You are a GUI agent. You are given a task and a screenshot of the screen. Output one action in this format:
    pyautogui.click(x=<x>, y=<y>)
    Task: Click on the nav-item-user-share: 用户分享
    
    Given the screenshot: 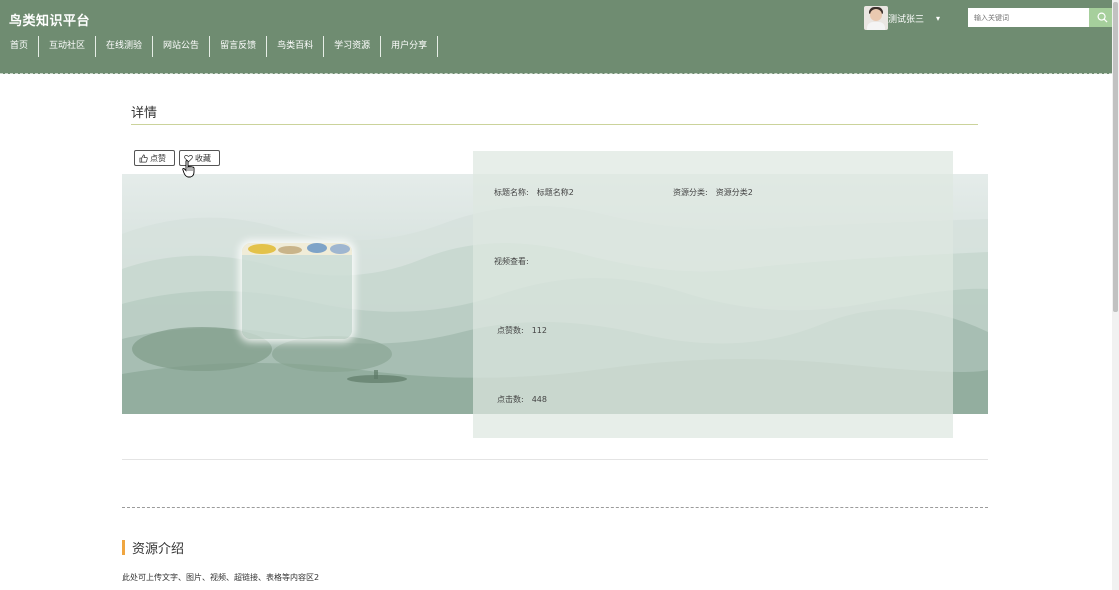 What is the action you would take?
    pyautogui.click(x=410, y=46)
    